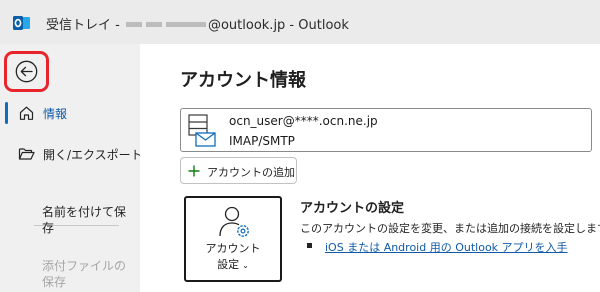 The height and width of the screenshot is (292, 600). What do you see at coordinates (446, 247) in the screenshot?
I see `get-outlook-mobile-link: iOS または Android 用の Outlook アプリを入手` at bounding box center [446, 247].